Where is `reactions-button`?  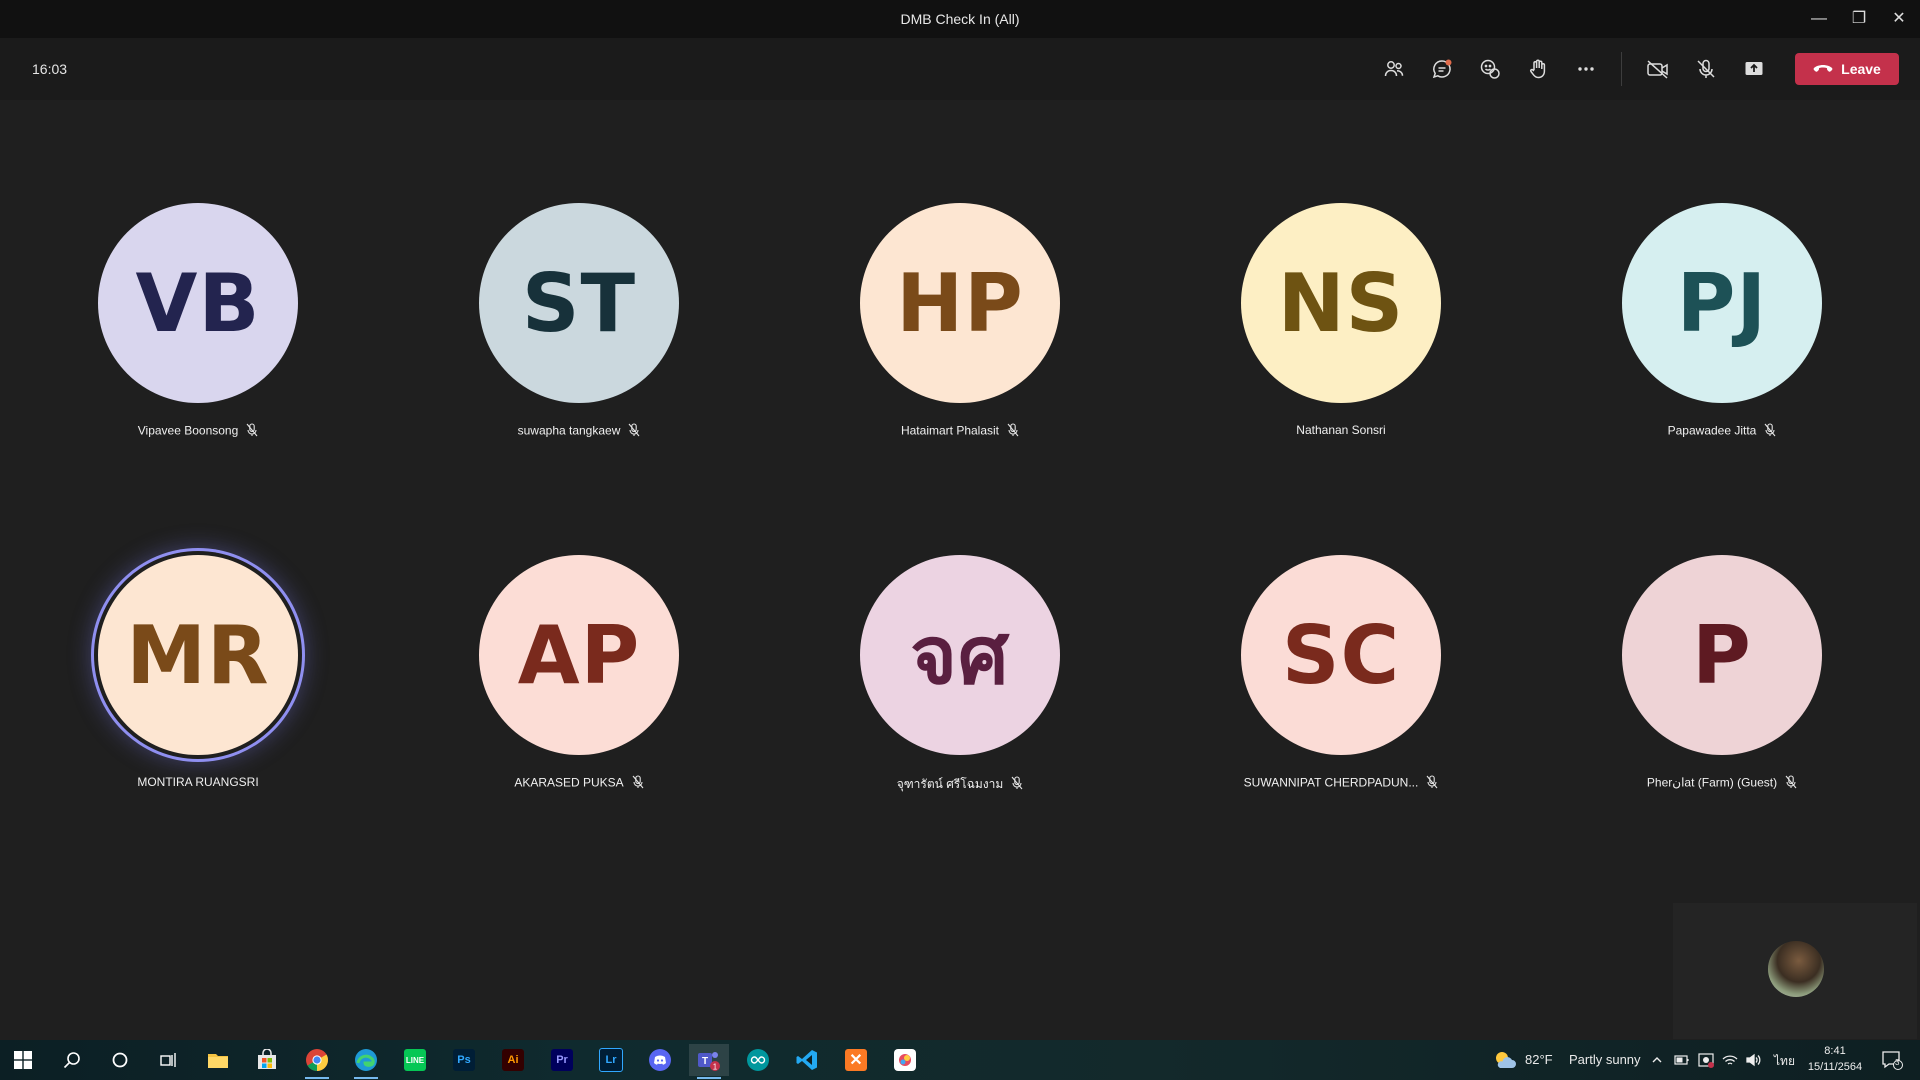 reactions-button is located at coordinates (1490, 69).